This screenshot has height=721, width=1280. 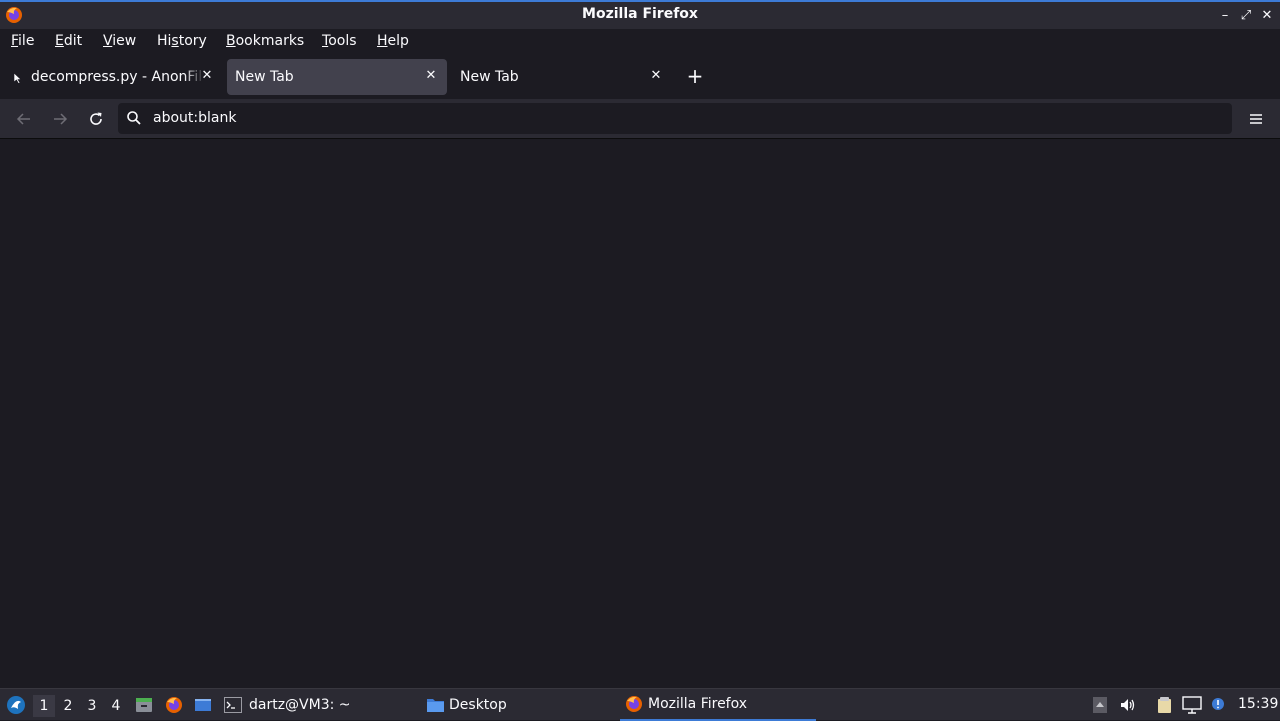 I want to click on chevron-up-icon, so click(x=1100, y=705).